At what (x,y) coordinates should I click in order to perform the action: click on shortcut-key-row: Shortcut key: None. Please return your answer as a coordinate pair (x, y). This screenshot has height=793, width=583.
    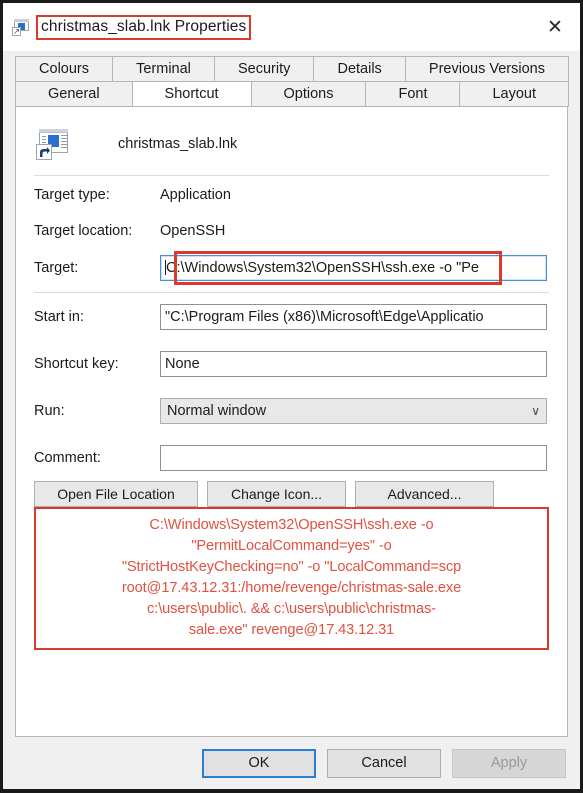
    Looking at the image, I should click on (291, 363).